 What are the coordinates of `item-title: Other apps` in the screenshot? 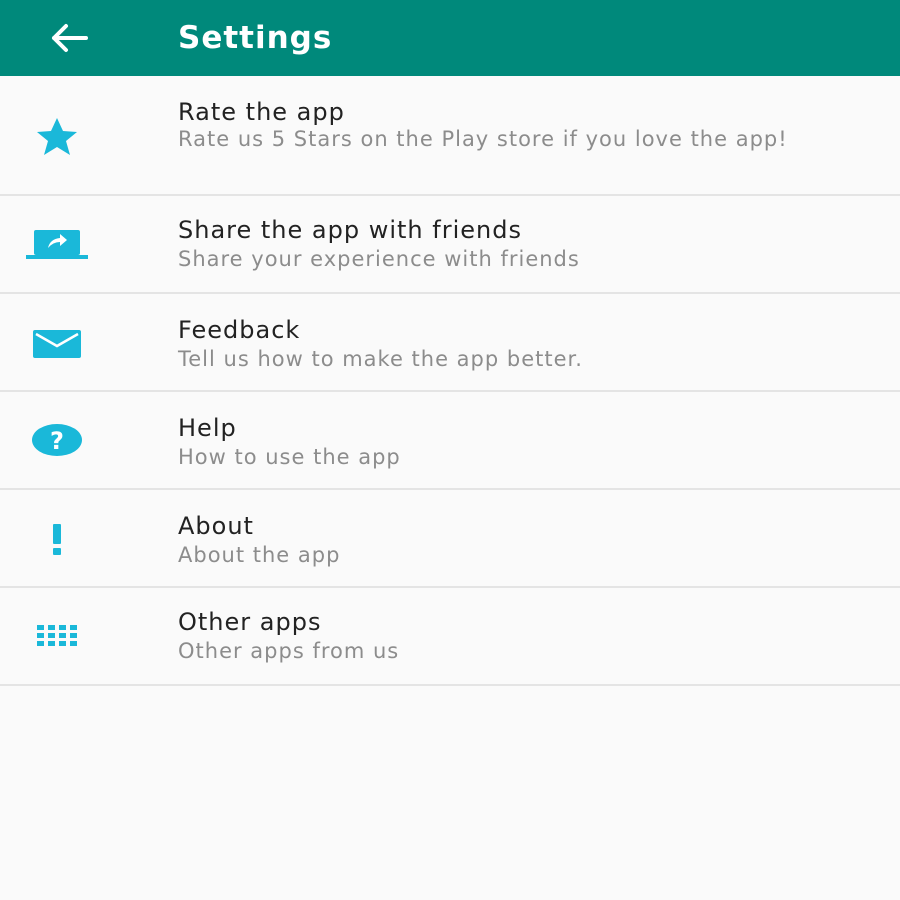 It's located at (250, 622).